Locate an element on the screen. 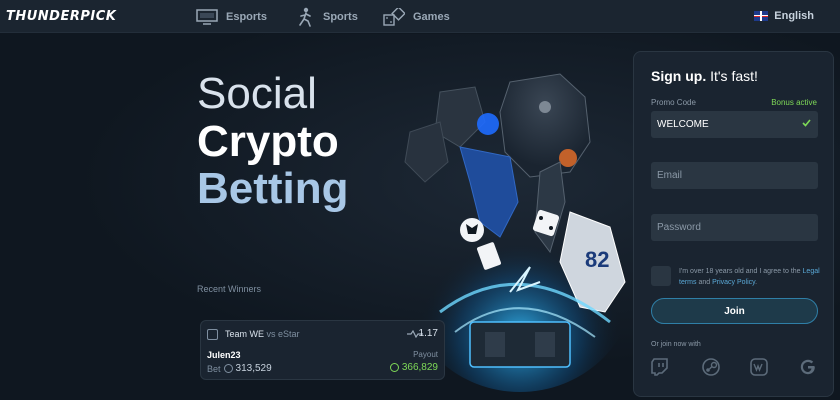 This screenshot has width=840, height=400. payout-label: Payout is located at coordinates (425, 354).